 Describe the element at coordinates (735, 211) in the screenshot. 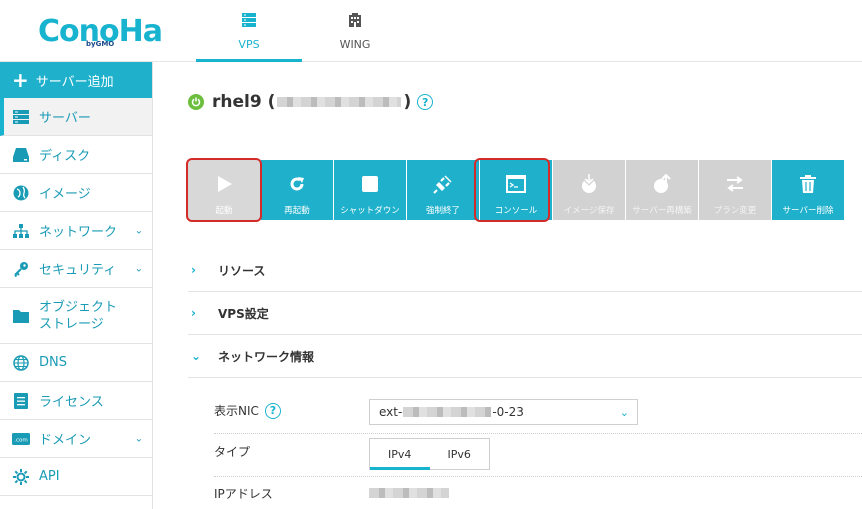

I see `plan-change-label: プラン変更` at that location.